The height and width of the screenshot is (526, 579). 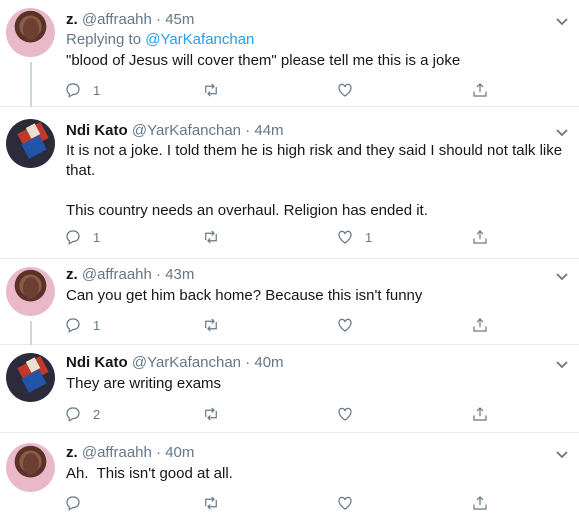 What do you see at coordinates (318, 384) in the screenshot?
I see `tweet-text: They are writing exams` at bounding box center [318, 384].